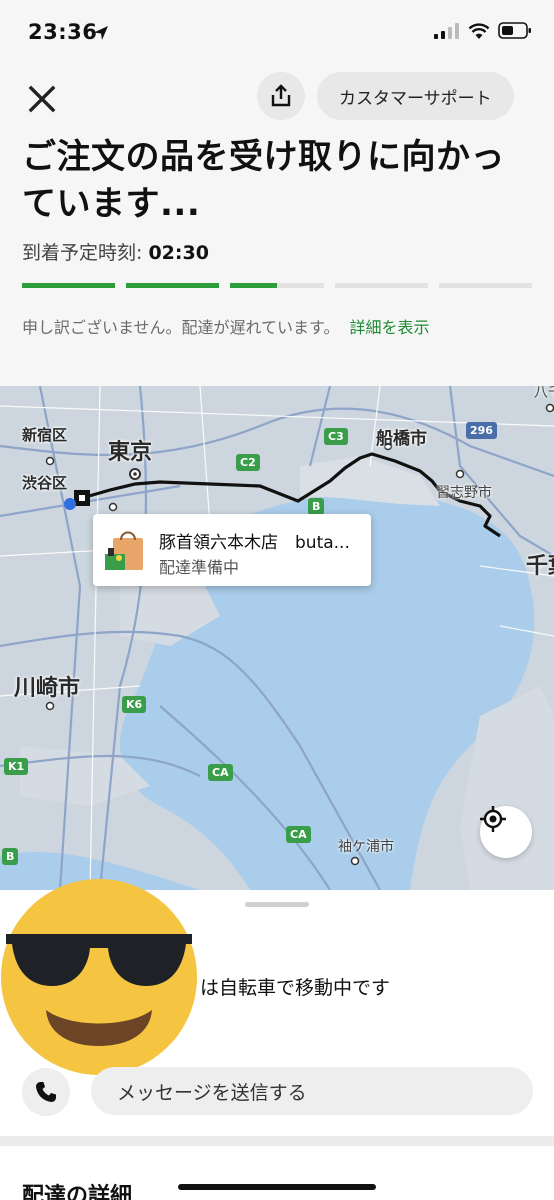 This screenshot has width=554, height=1200. What do you see at coordinates (130, 452) in the screenshot?
I see `map-label-tokyo: 東京` at bounding box center [130, 452].